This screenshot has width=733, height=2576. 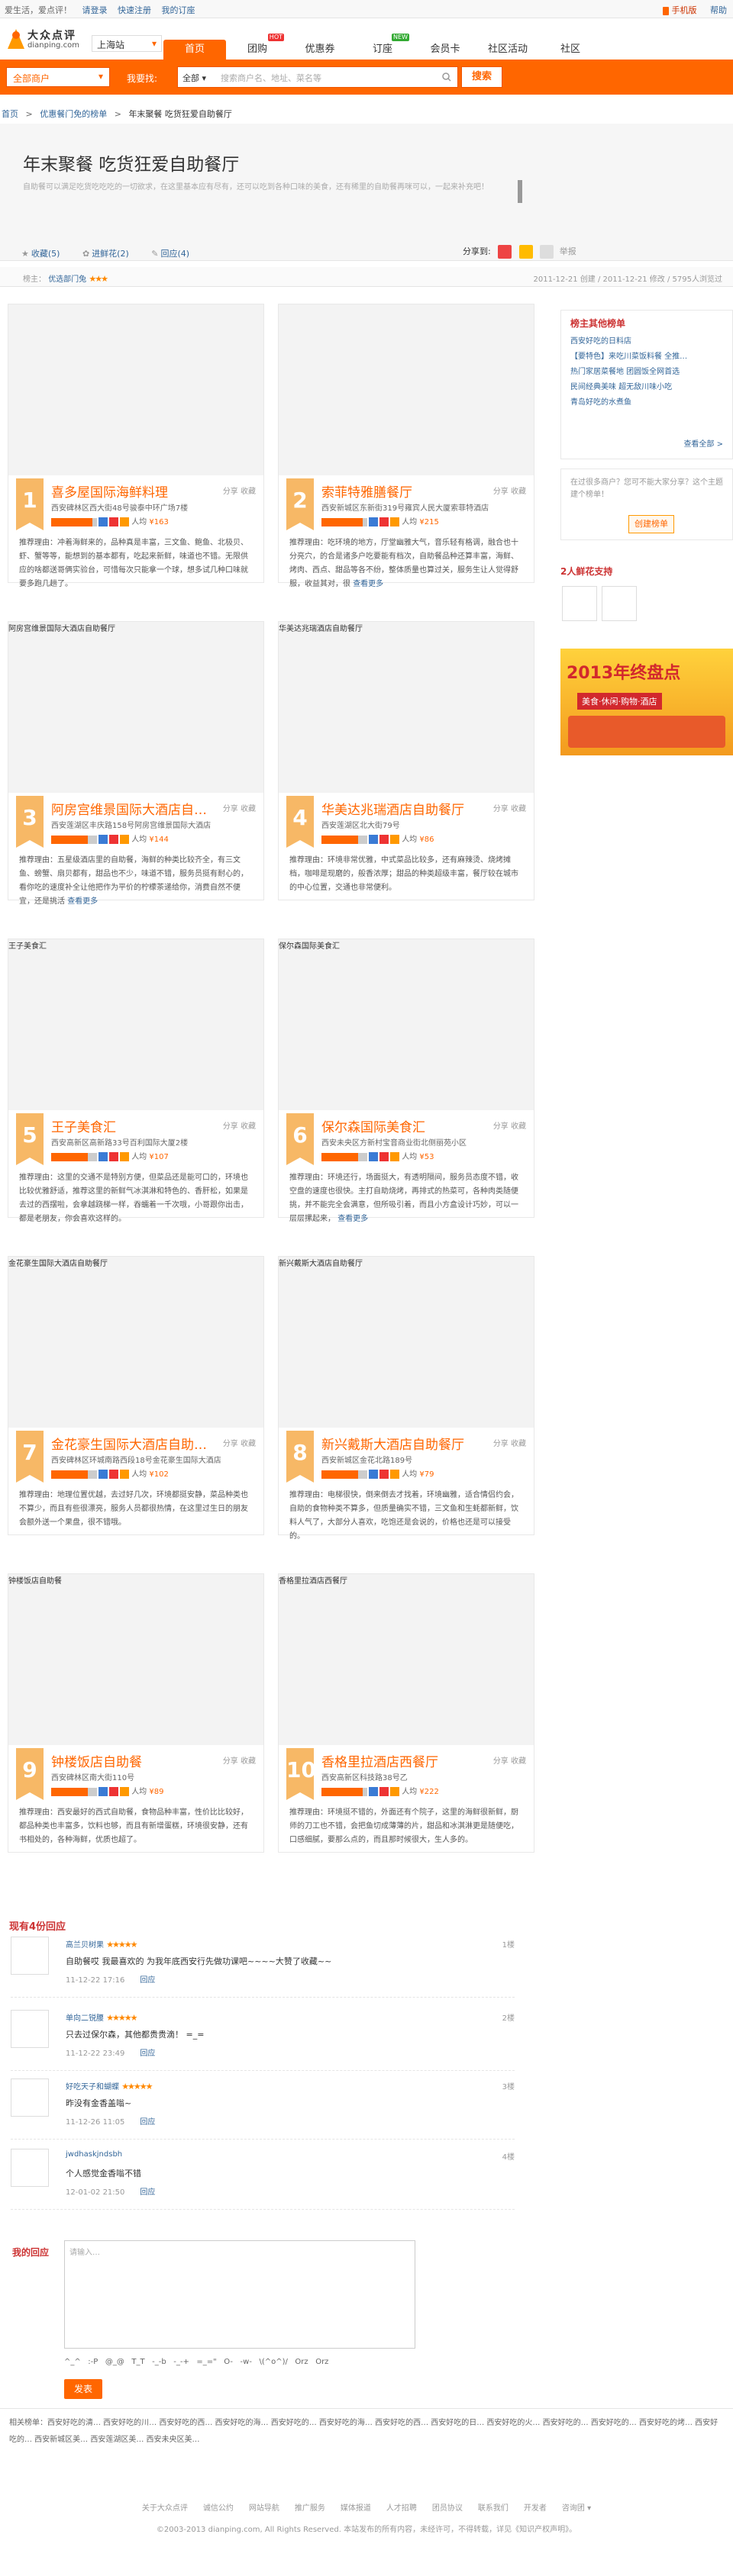 I want to click on shop-image: 保尔森国际美食汇, so click(x=407, y=1024).